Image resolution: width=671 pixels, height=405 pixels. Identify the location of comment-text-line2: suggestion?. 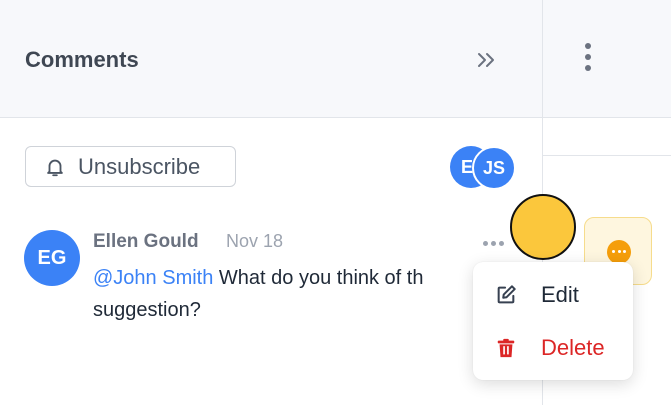
(147, 310).